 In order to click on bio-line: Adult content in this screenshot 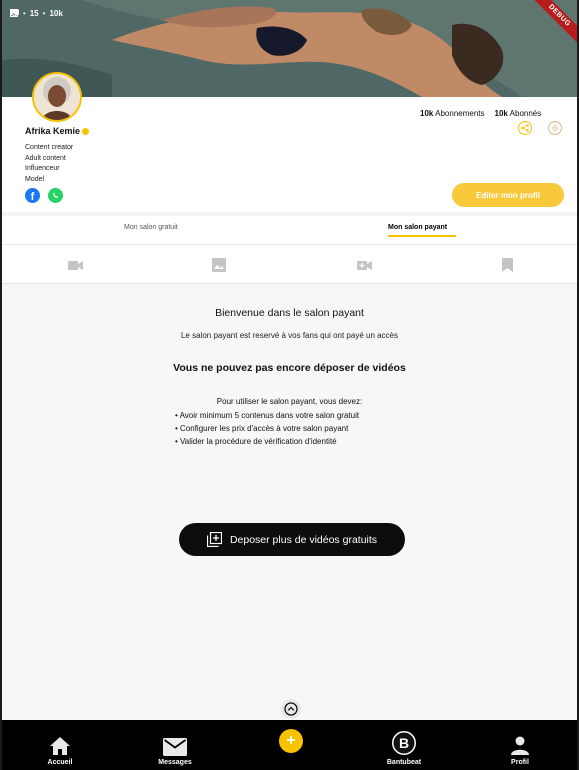, I will do `click(45, 158)`.